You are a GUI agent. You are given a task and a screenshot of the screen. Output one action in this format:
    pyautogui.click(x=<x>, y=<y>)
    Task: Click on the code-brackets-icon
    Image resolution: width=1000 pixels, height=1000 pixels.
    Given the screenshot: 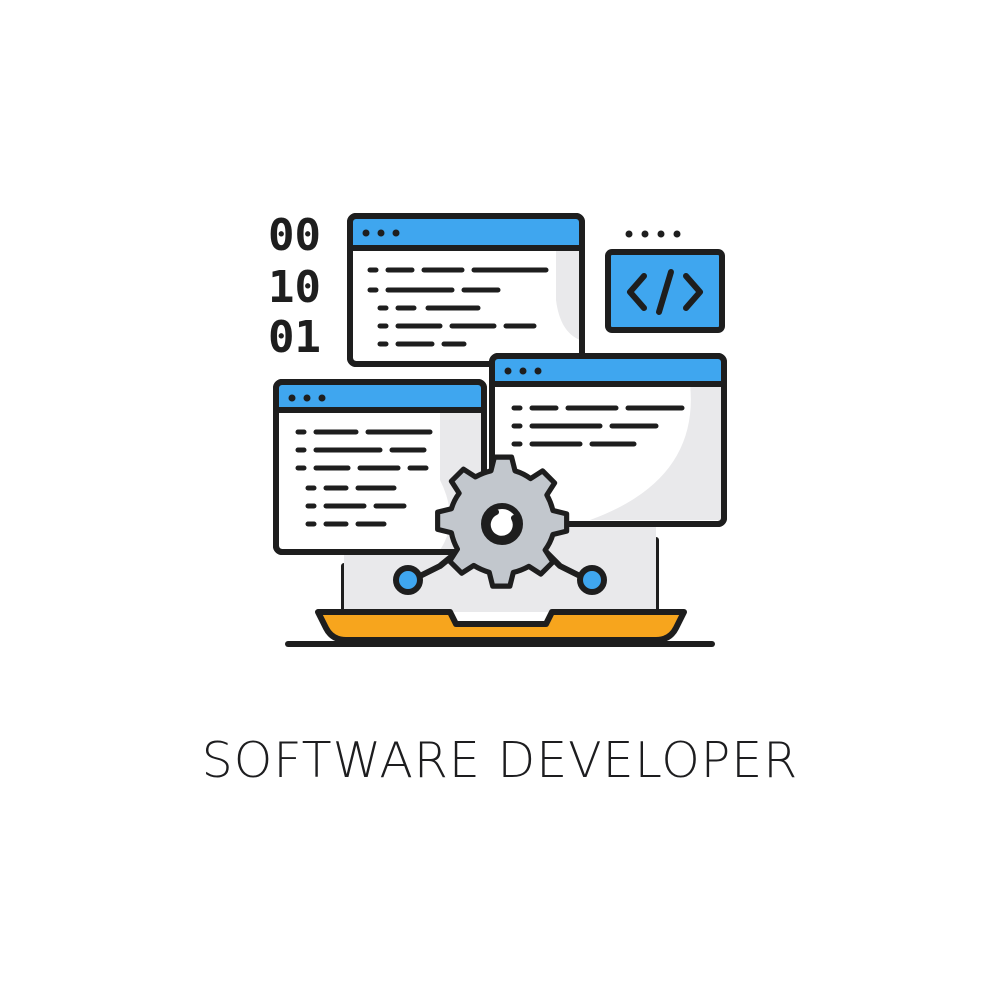 What is the action you would take?
    pyautogui.click(x=665, y=281)
    